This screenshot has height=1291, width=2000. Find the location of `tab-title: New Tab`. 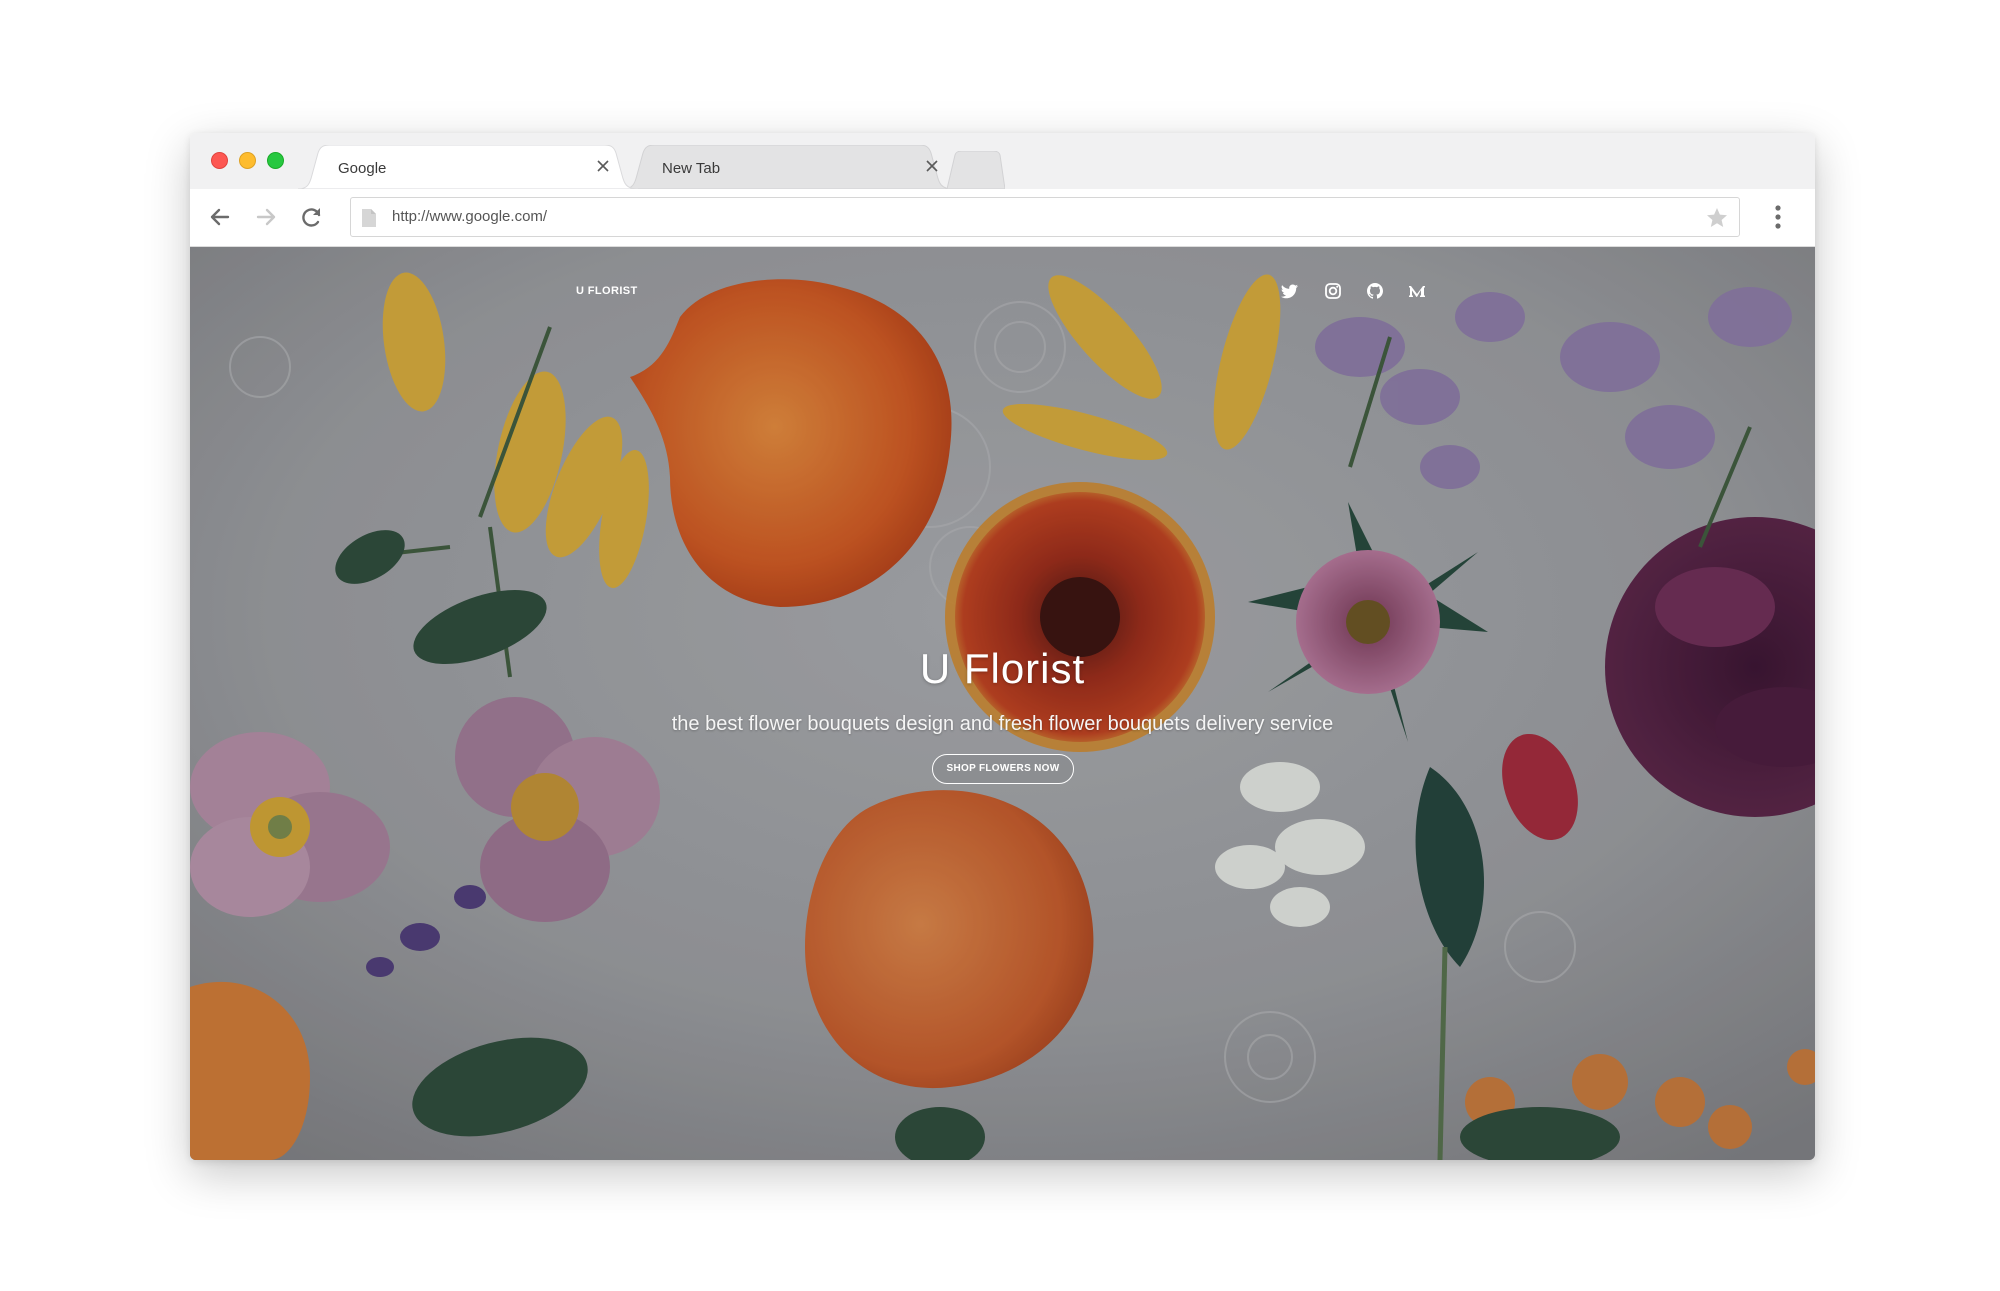

tab-title: New Tab is located at coordinates (691, 168).